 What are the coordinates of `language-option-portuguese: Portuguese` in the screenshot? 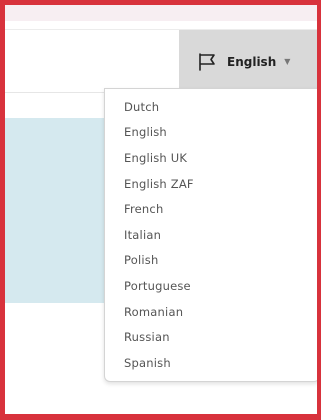 It's located at (211, 286).